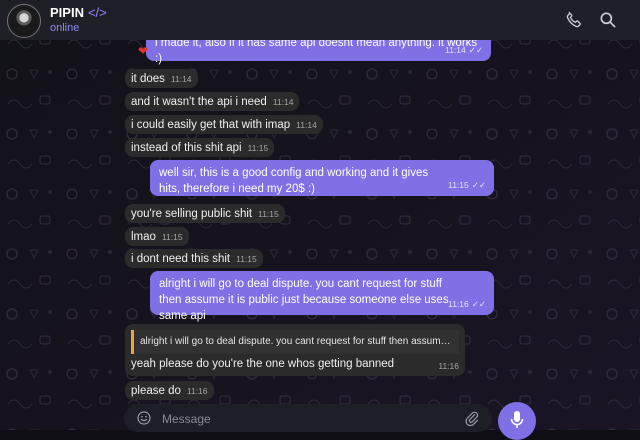 The height and width of the screenshot is (440, 640). I want to click on message-text: please do, so click(156, 391).